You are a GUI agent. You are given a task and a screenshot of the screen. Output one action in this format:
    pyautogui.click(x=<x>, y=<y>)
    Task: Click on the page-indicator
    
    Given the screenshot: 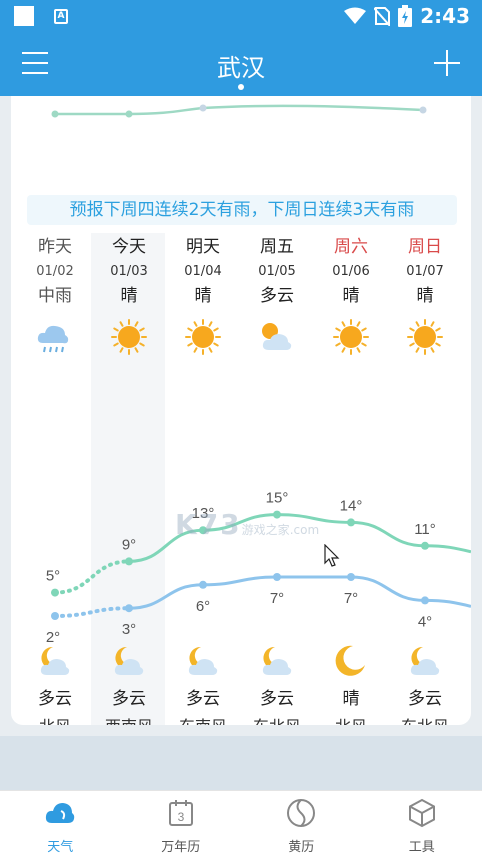 What is the action you would take?
    pyautogui.click(x=241, y=87)
    